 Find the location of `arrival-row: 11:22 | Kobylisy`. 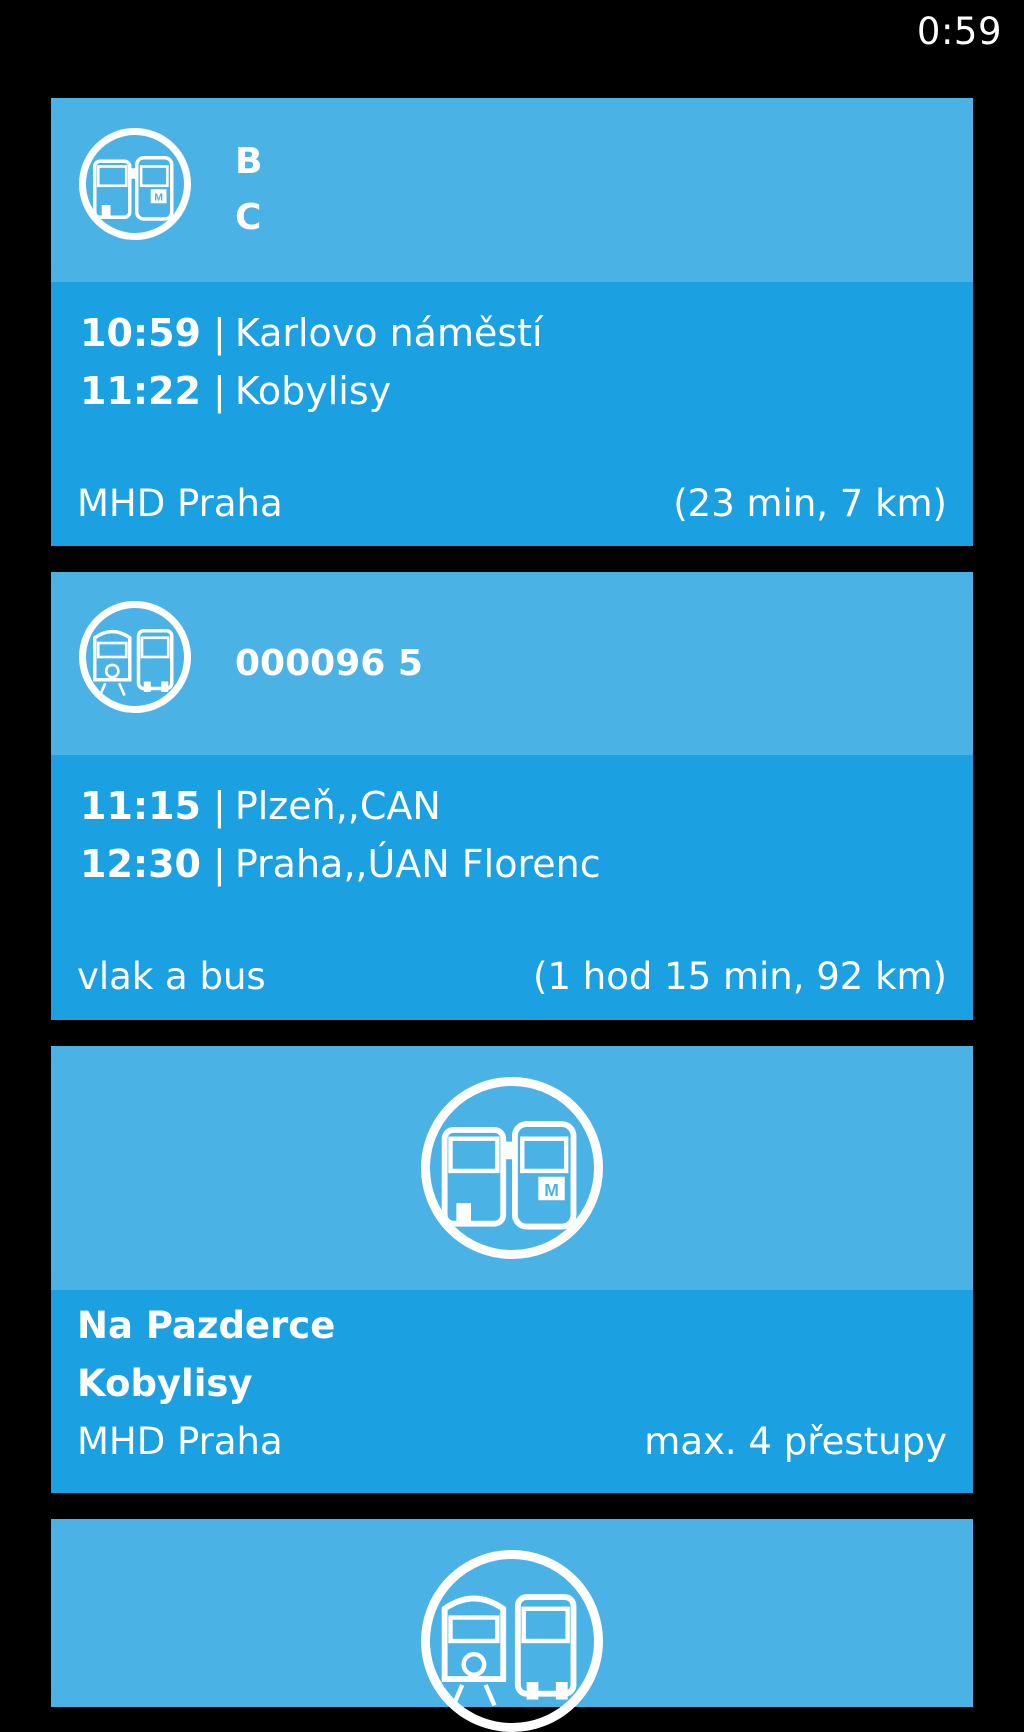

arrival-row: 11:22 | Kobylisy is located at coordinates (221, 391).